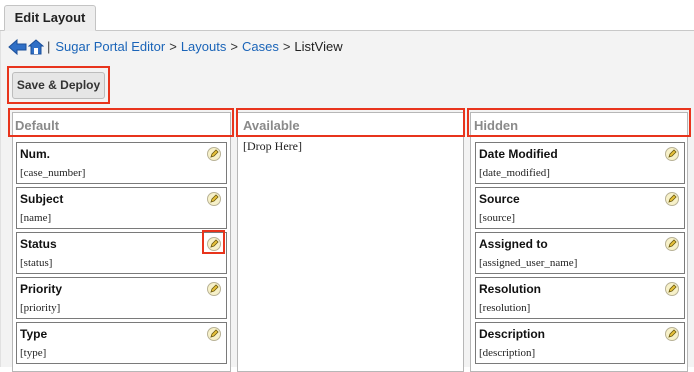  I want to click on field-name: [date_modified], so click(514, 173).